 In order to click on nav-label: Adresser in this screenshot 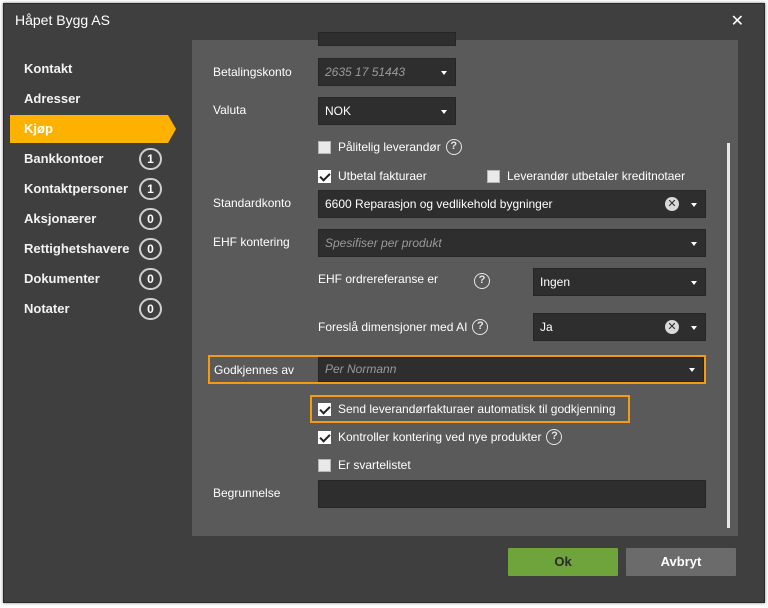, I will do `click(52, 98)`.